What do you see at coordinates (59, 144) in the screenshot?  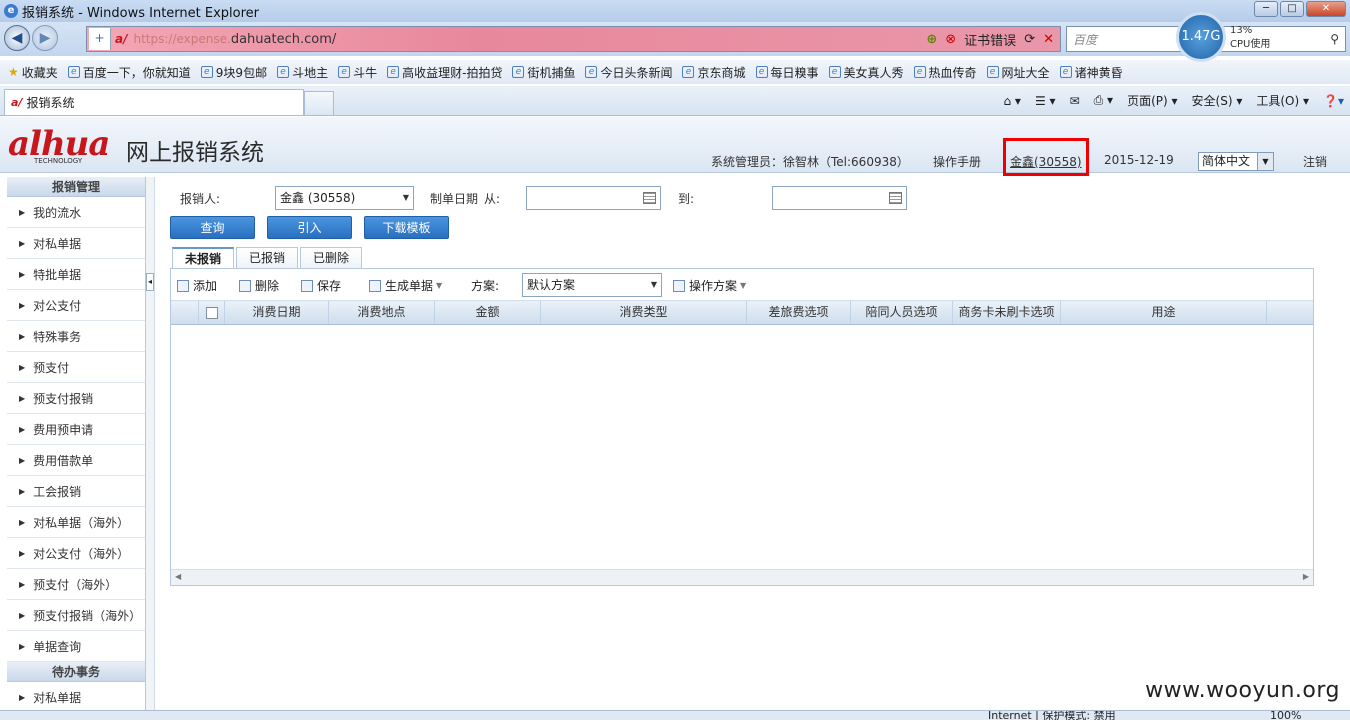 I see `dahua-logo: alhua` at bounding box center [59, 144].